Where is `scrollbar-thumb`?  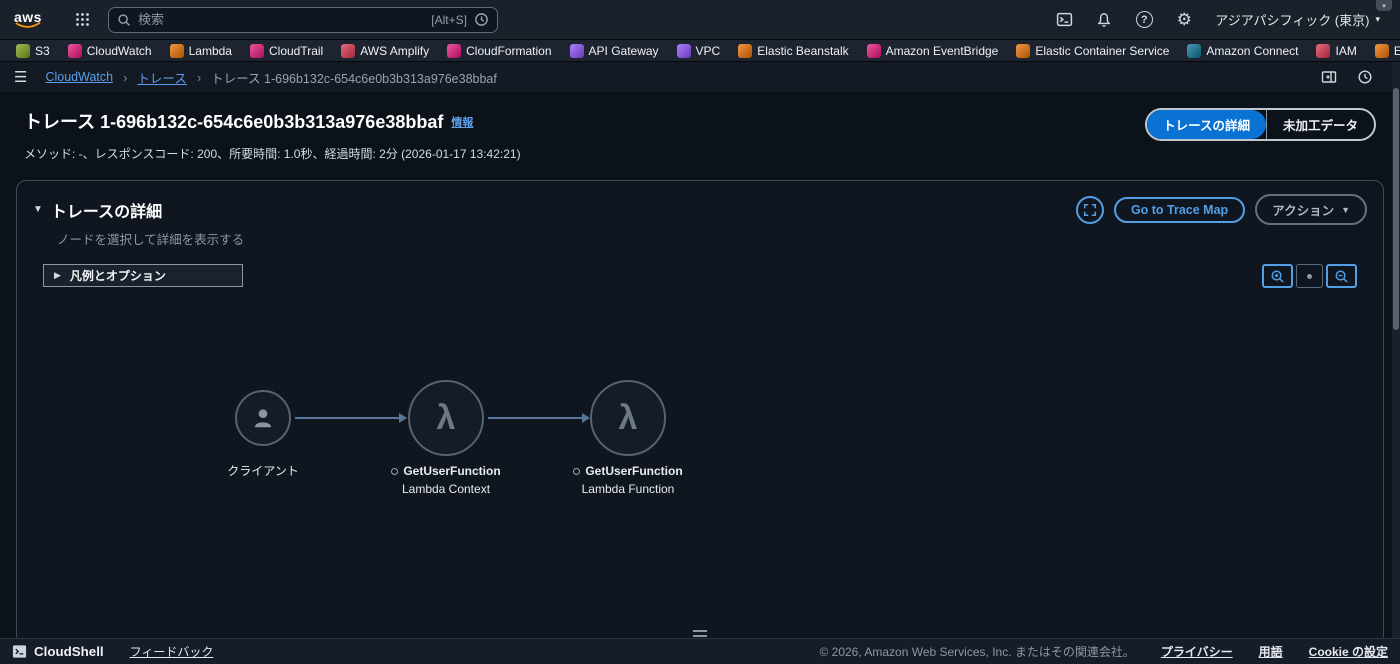 scrollbar-thumb is located at coordinates (1396, 209).